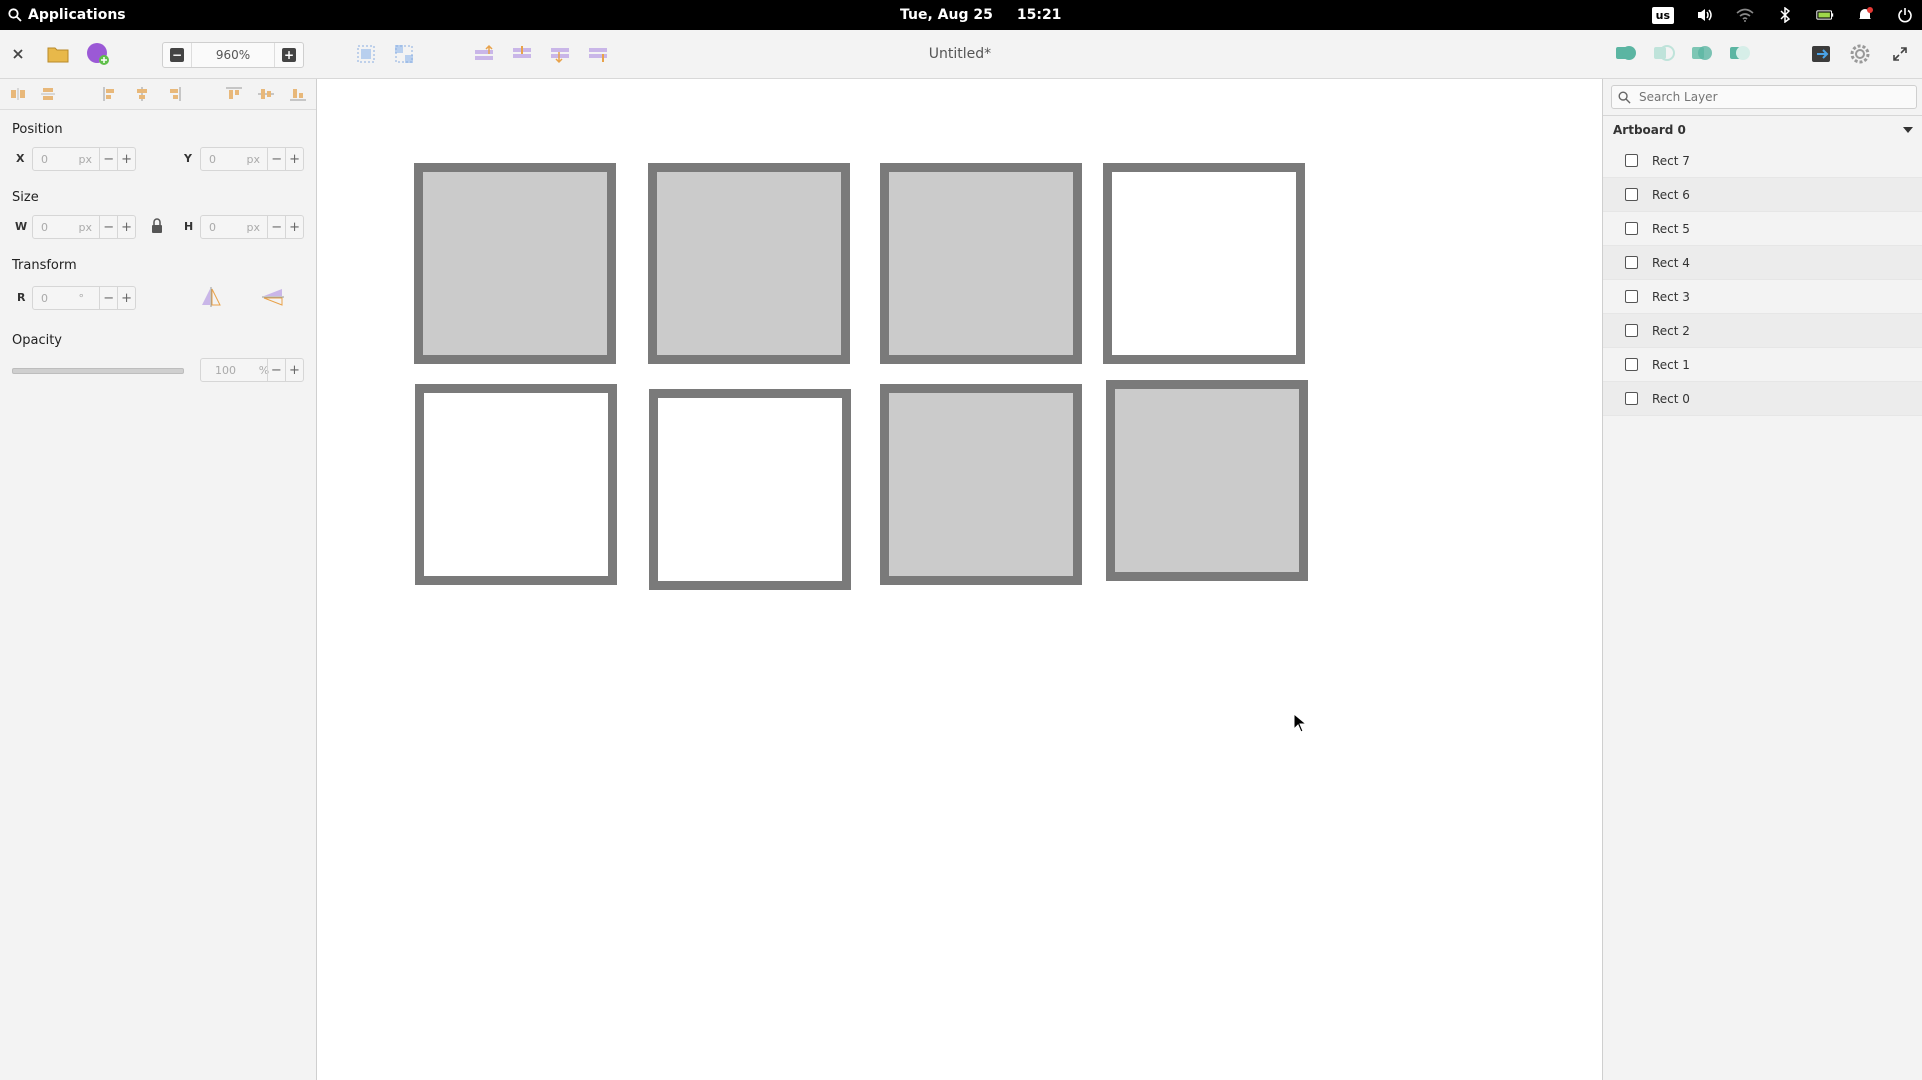 This screenshot has width=1922, height=1080. I want to click on w-unit: px, so click(85, 227).